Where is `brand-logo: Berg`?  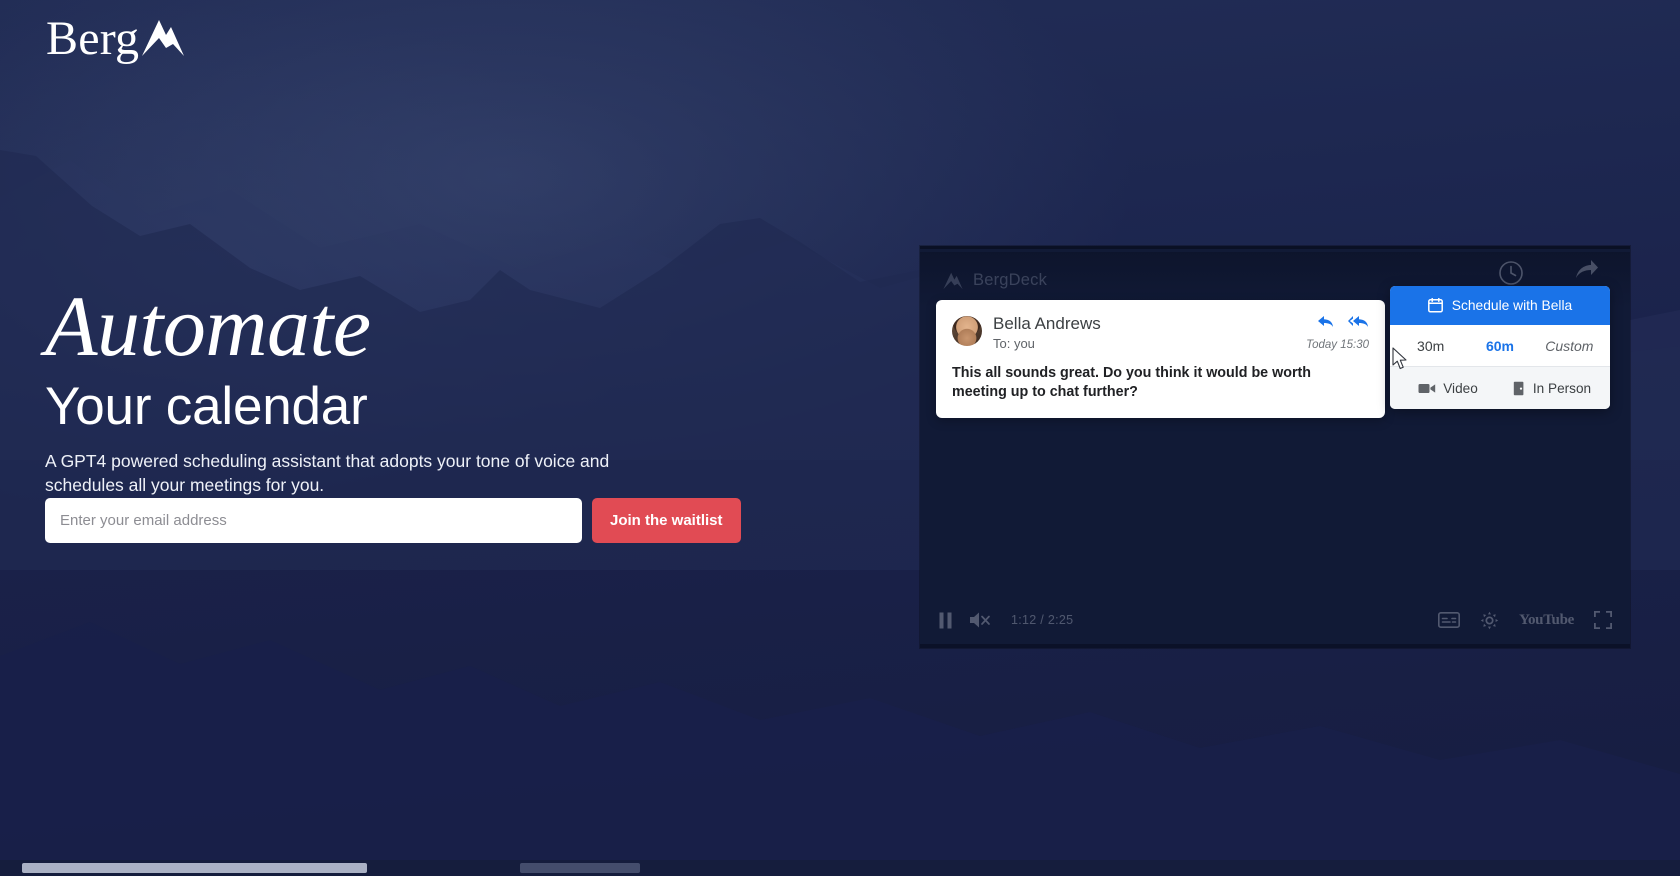 brand-logo: Berg is located at coordinates (116, 39).